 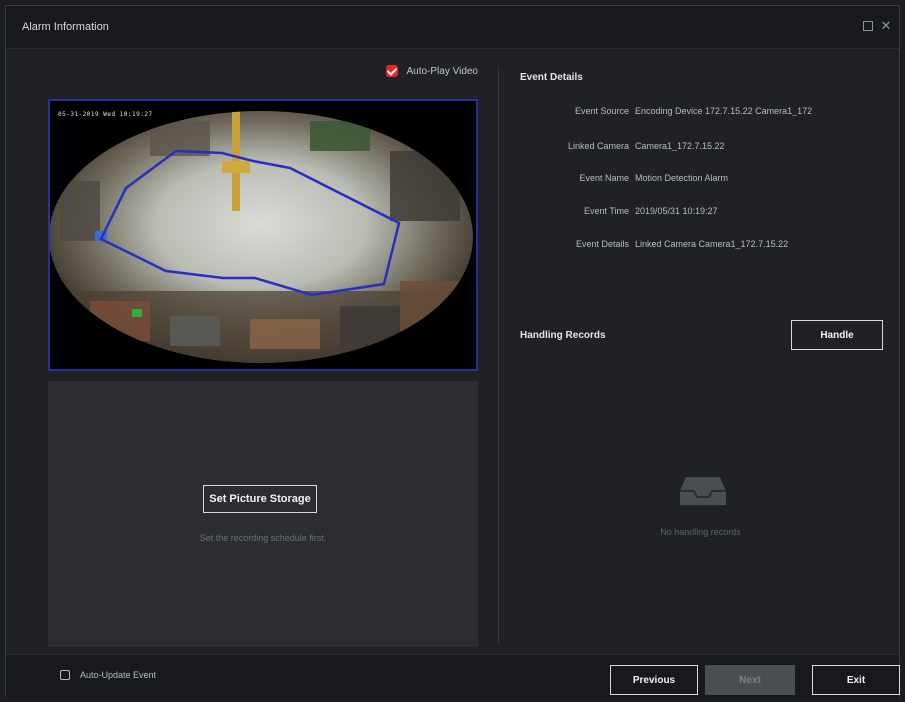 I want to click on event-details-title: Event Details, so click(x=551, y=77).